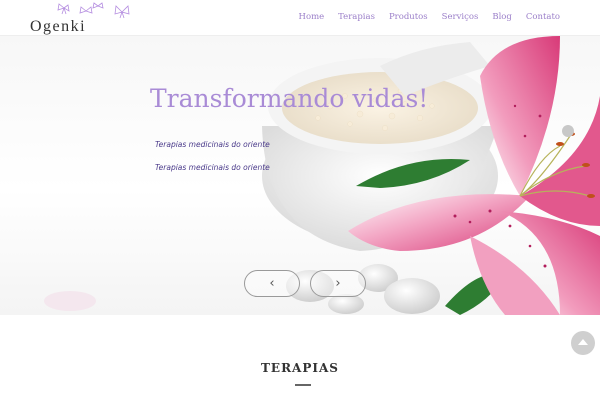 Image resolution: width=600 pixels, height=400 pixels. Describe the element at coordinates (543, 17) in the screenshot. I see `nav-item-contato: Contato` at that location.